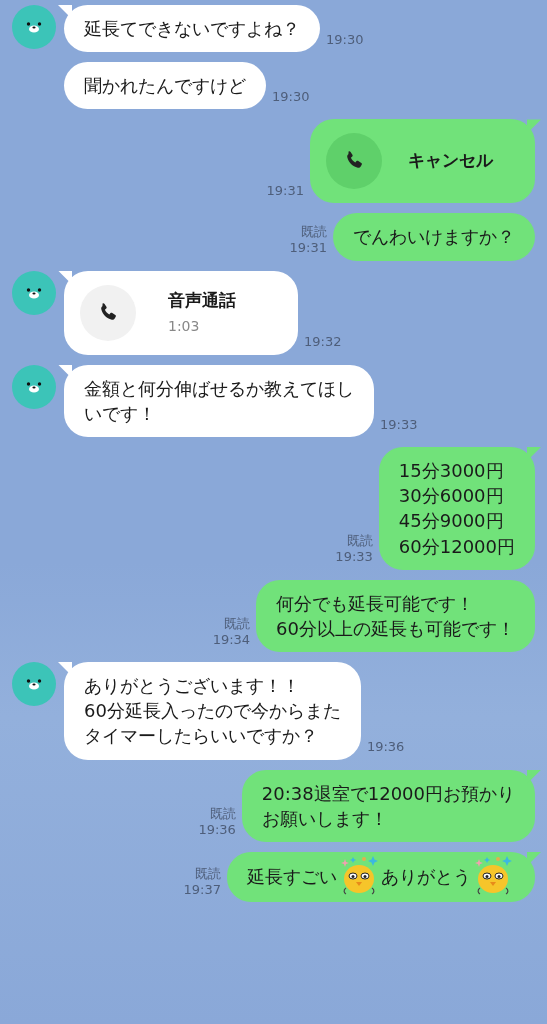  I want to click on message-text: 何分でも延長可能です！, so click(375, 603).